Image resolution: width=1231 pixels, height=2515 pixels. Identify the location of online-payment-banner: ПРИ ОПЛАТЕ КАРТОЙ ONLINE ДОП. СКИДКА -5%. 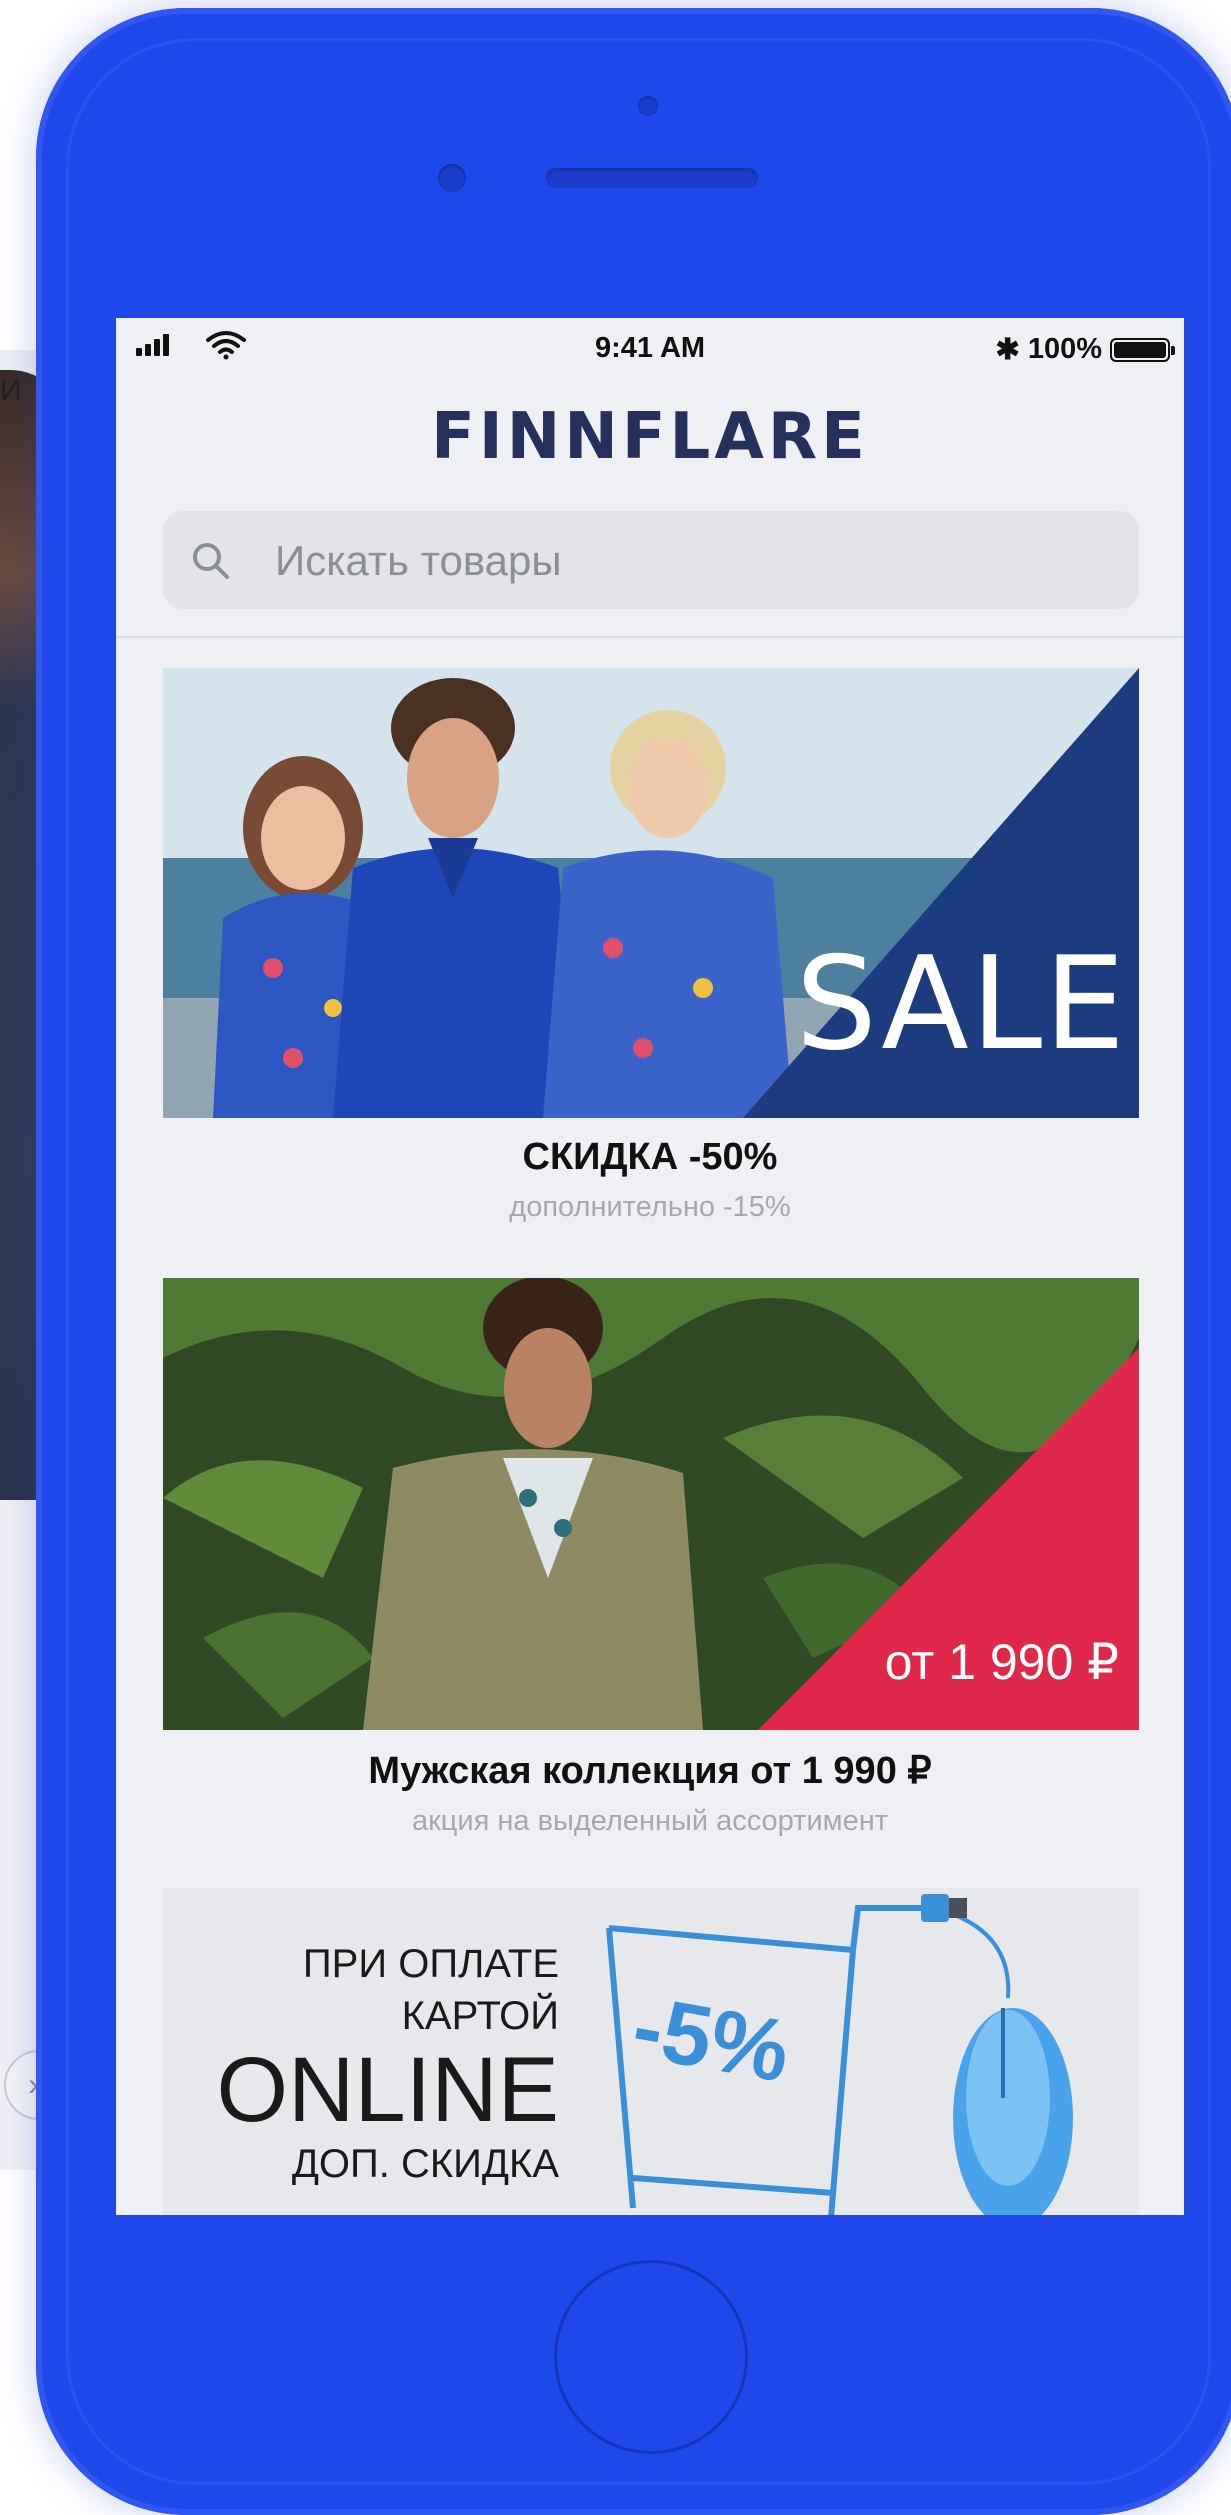
(651, 2051).